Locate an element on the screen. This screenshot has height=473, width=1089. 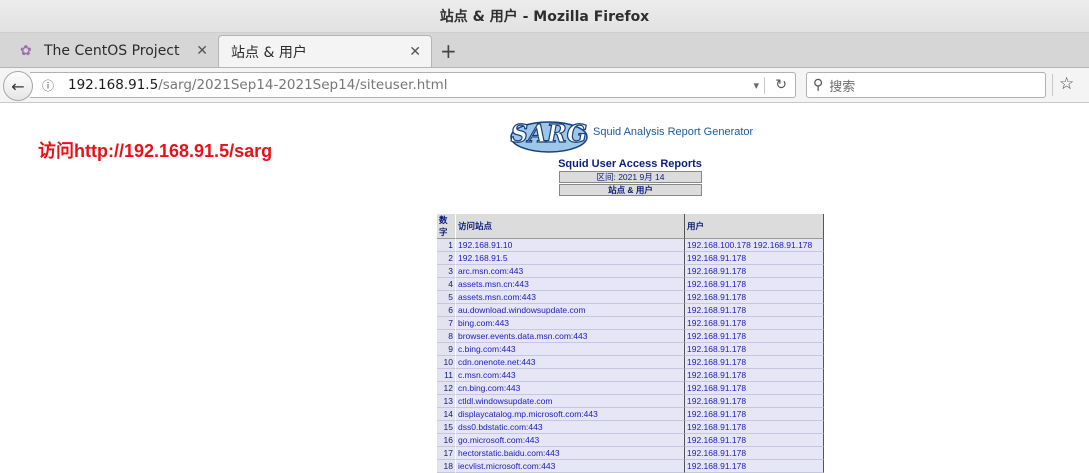
site-link: dss0.bdstatic.com:443 is located at coordinates (500, 427).